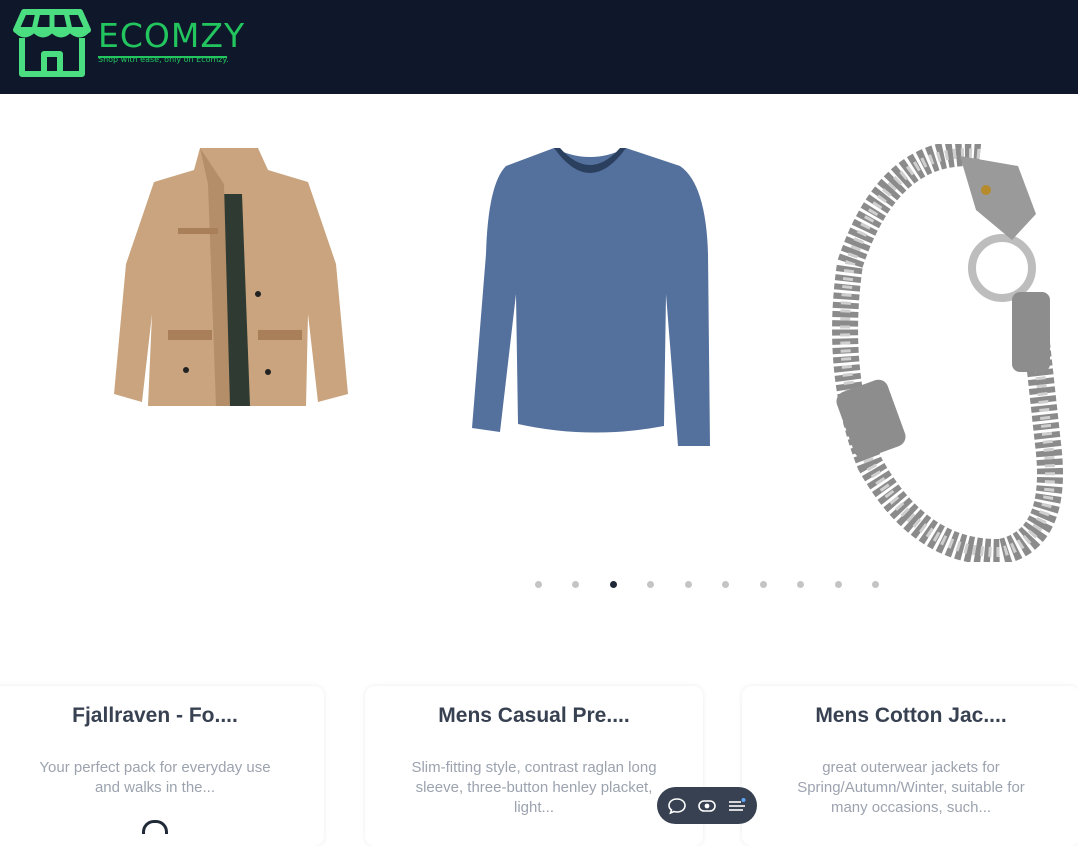 The width and height of the screenshot is (1078, 846). Describe the element at coordinates (52, 43) in the screenshot. I see `store-icon` at that location.